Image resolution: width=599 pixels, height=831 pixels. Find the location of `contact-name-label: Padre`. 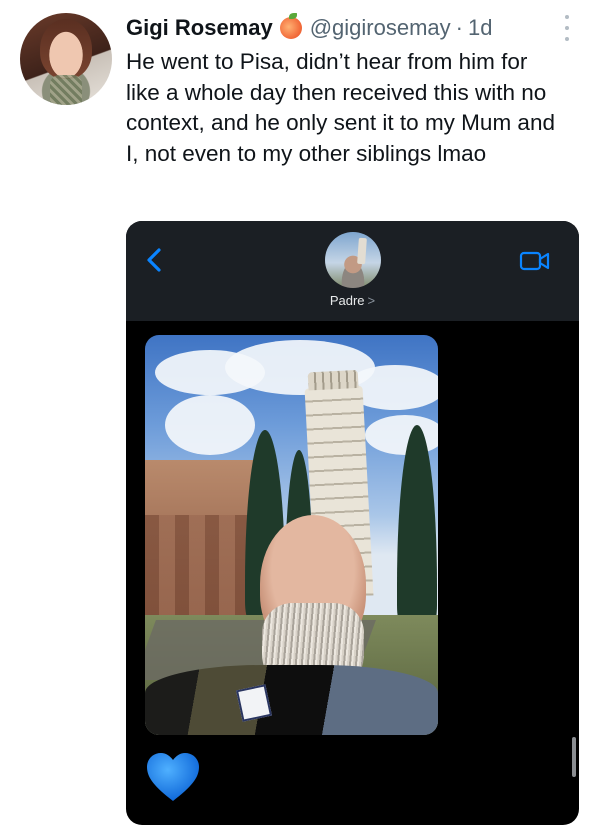

contact-name-label: Padre is located at coordinates (347, 300).